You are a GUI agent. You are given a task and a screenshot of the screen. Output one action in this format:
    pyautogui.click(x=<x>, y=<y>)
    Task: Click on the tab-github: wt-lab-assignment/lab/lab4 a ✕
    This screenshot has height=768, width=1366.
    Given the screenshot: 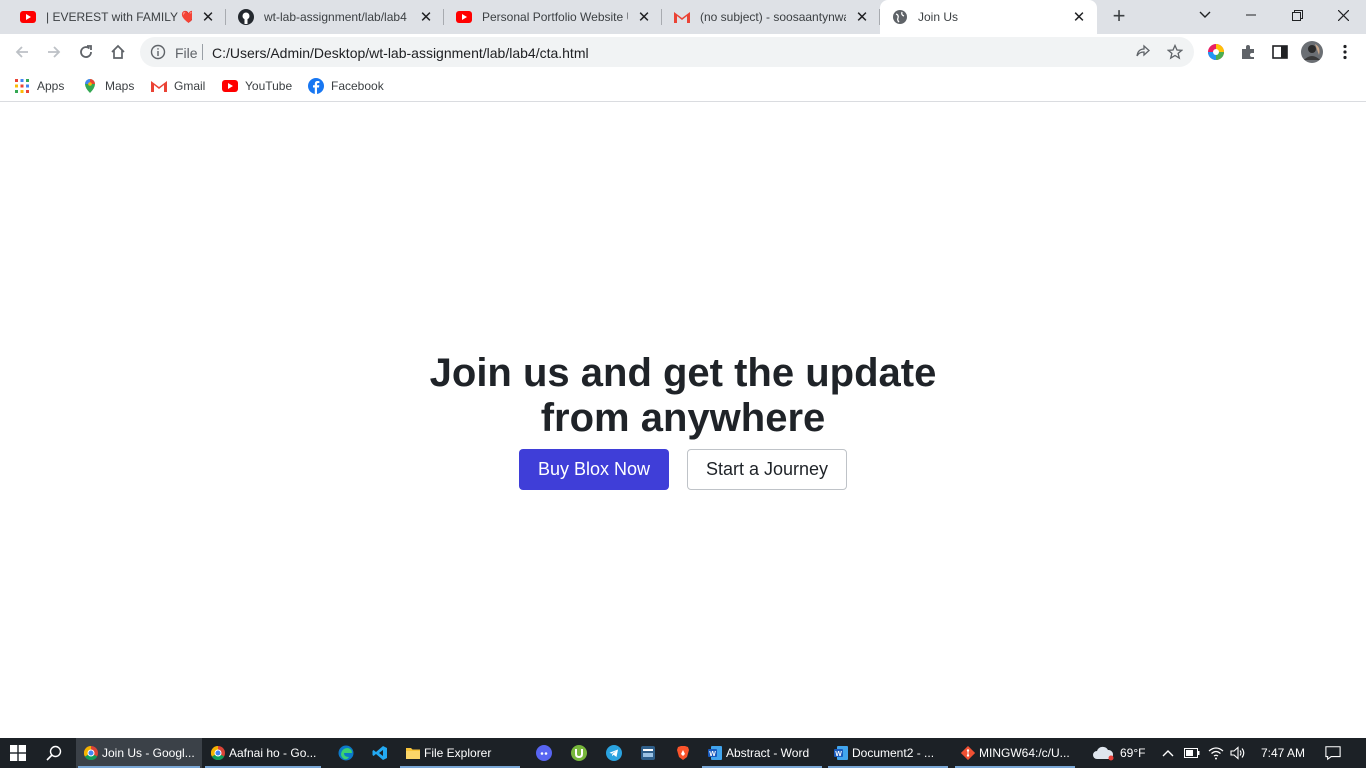 What is the action you would take?
    pyautogui.click(x=335, y=17)
    